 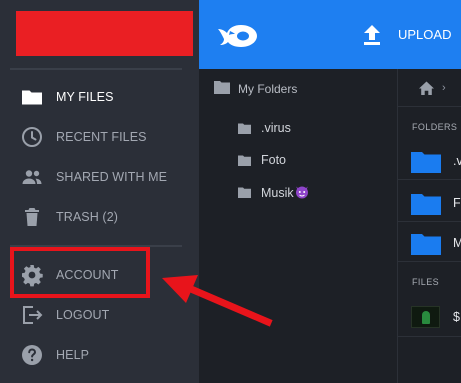 I want to click on sidebar-item-my-files: MY FILES, so click(x=99, y=97).